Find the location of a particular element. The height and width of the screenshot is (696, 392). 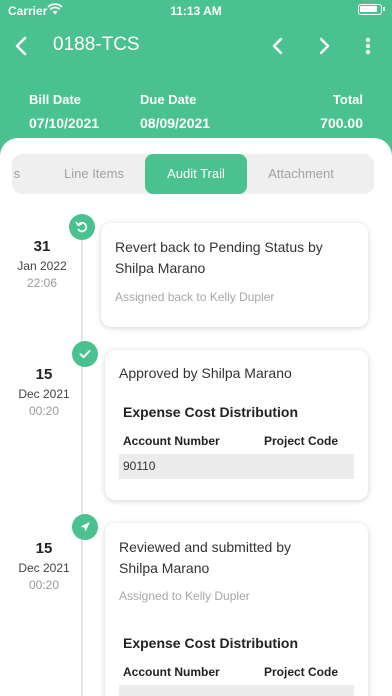

account-number-value: 90110 is located at coordinates (236, 466).